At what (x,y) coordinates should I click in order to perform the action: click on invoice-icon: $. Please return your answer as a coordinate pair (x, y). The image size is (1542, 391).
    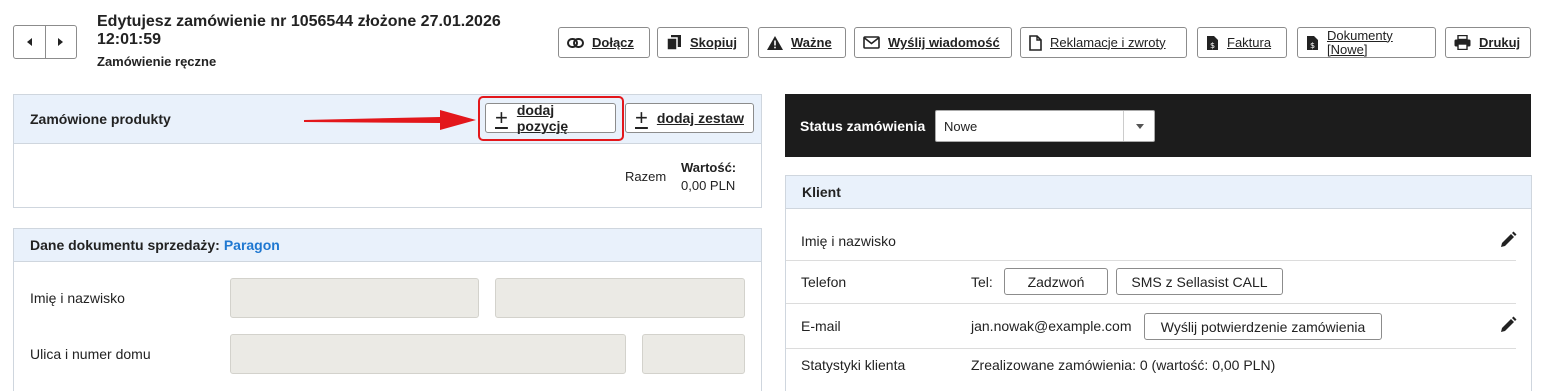
    Looking at the image, I should click on (1212, 42).